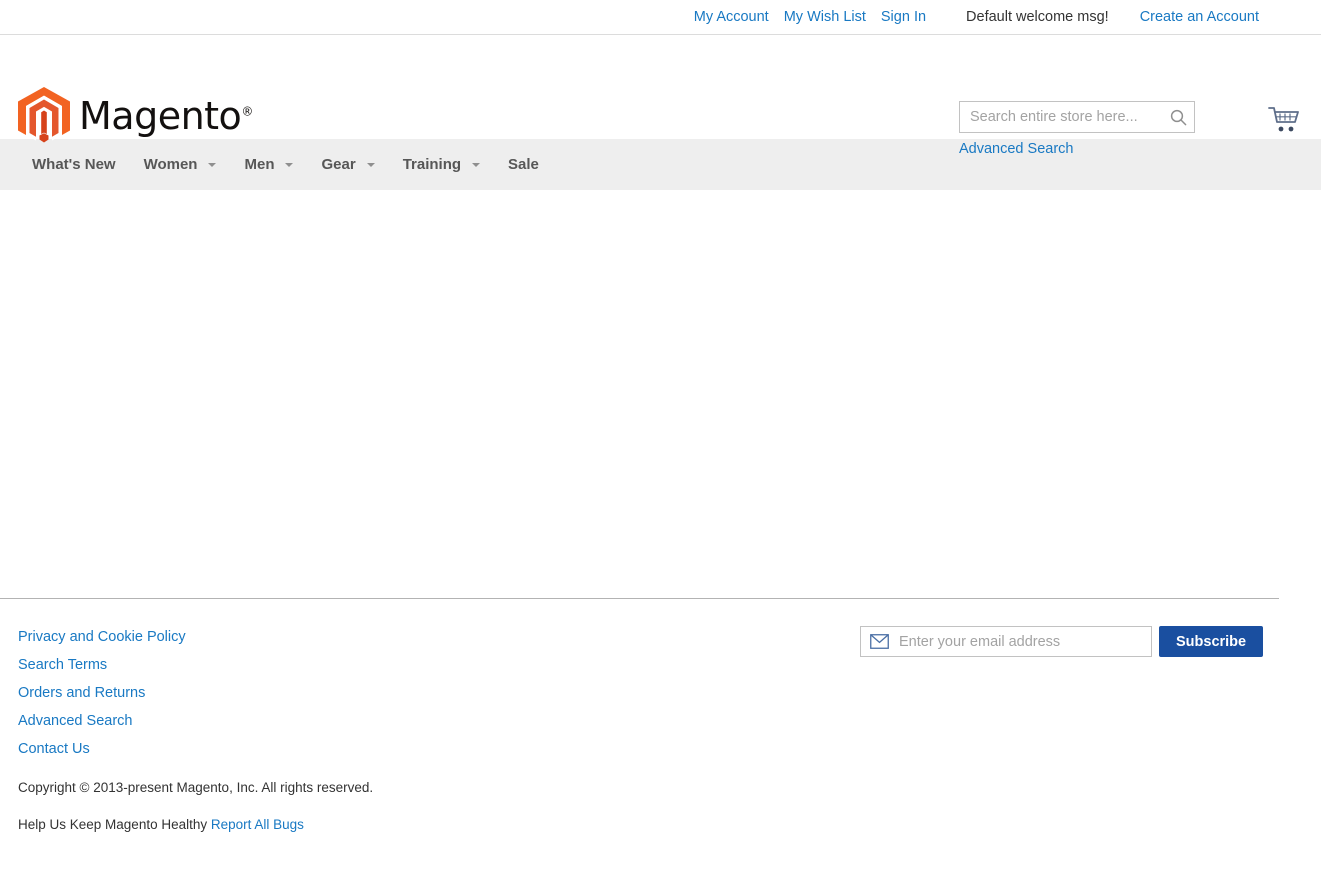 The height and width of the screenshot is (880, 1321). I want to click on footer-link-advanced-search: Advanced Search, so click(75, 721).